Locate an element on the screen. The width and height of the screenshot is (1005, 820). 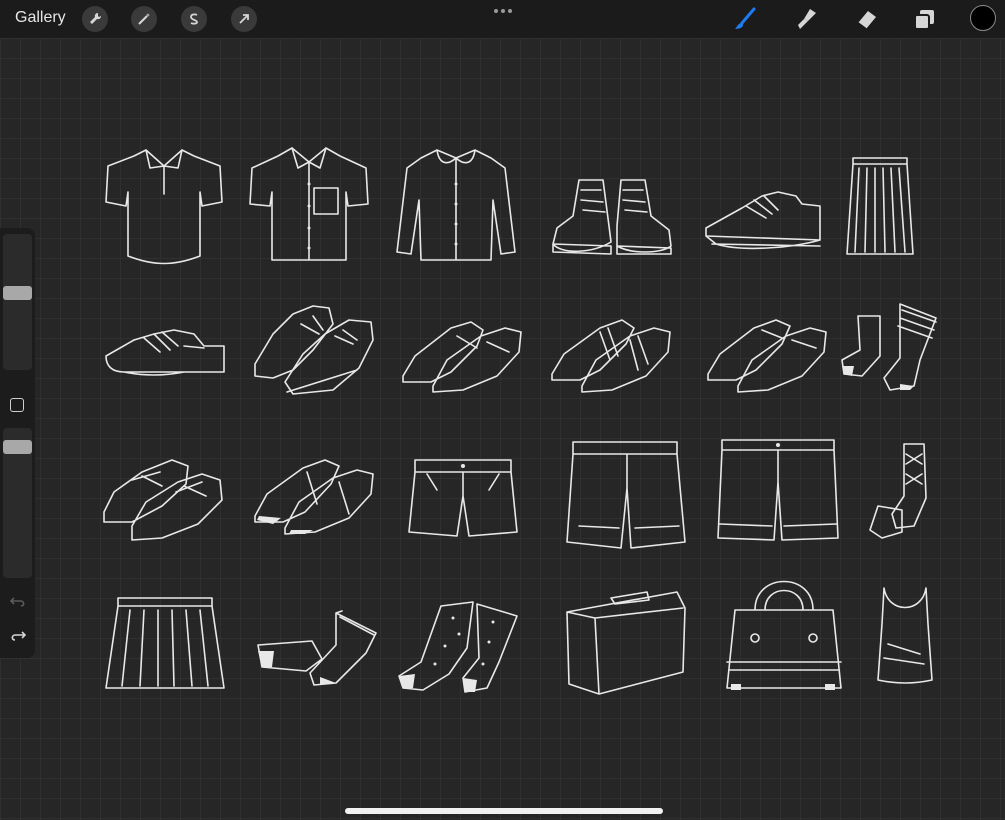
home-indicator is located at coordinates (504, 811).